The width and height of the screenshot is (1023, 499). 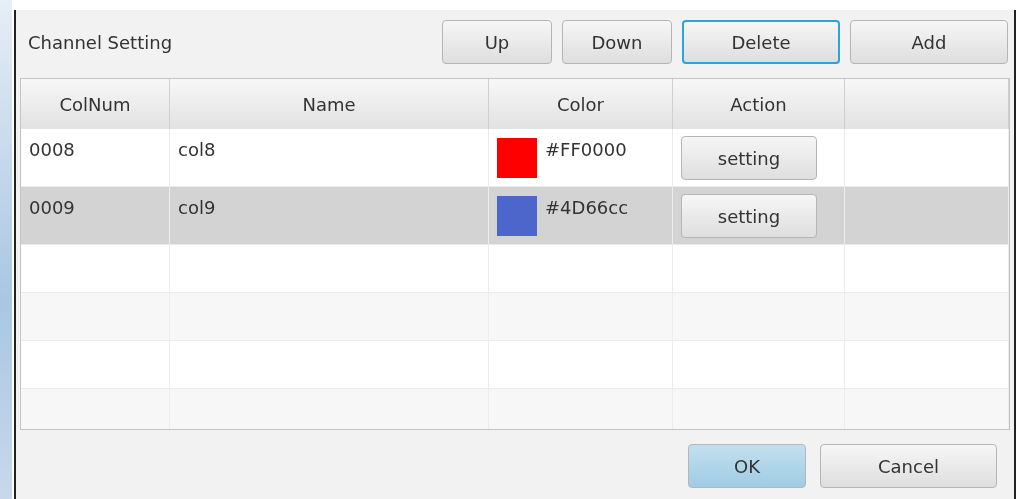 I want to click on toolbar-button: Down, so click(x=617, y=42).